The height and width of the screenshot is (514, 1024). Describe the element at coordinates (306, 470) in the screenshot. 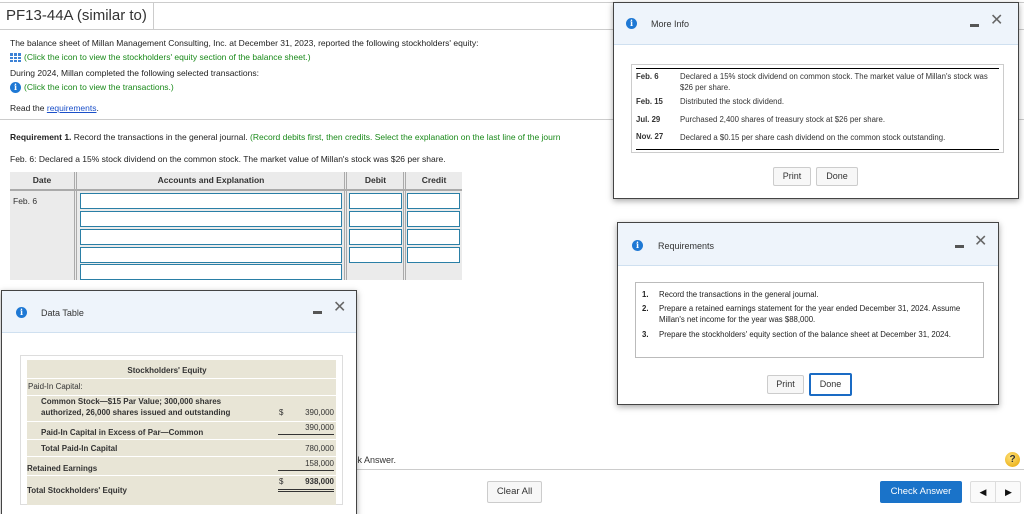

I see `subtotal-rule` at that location.